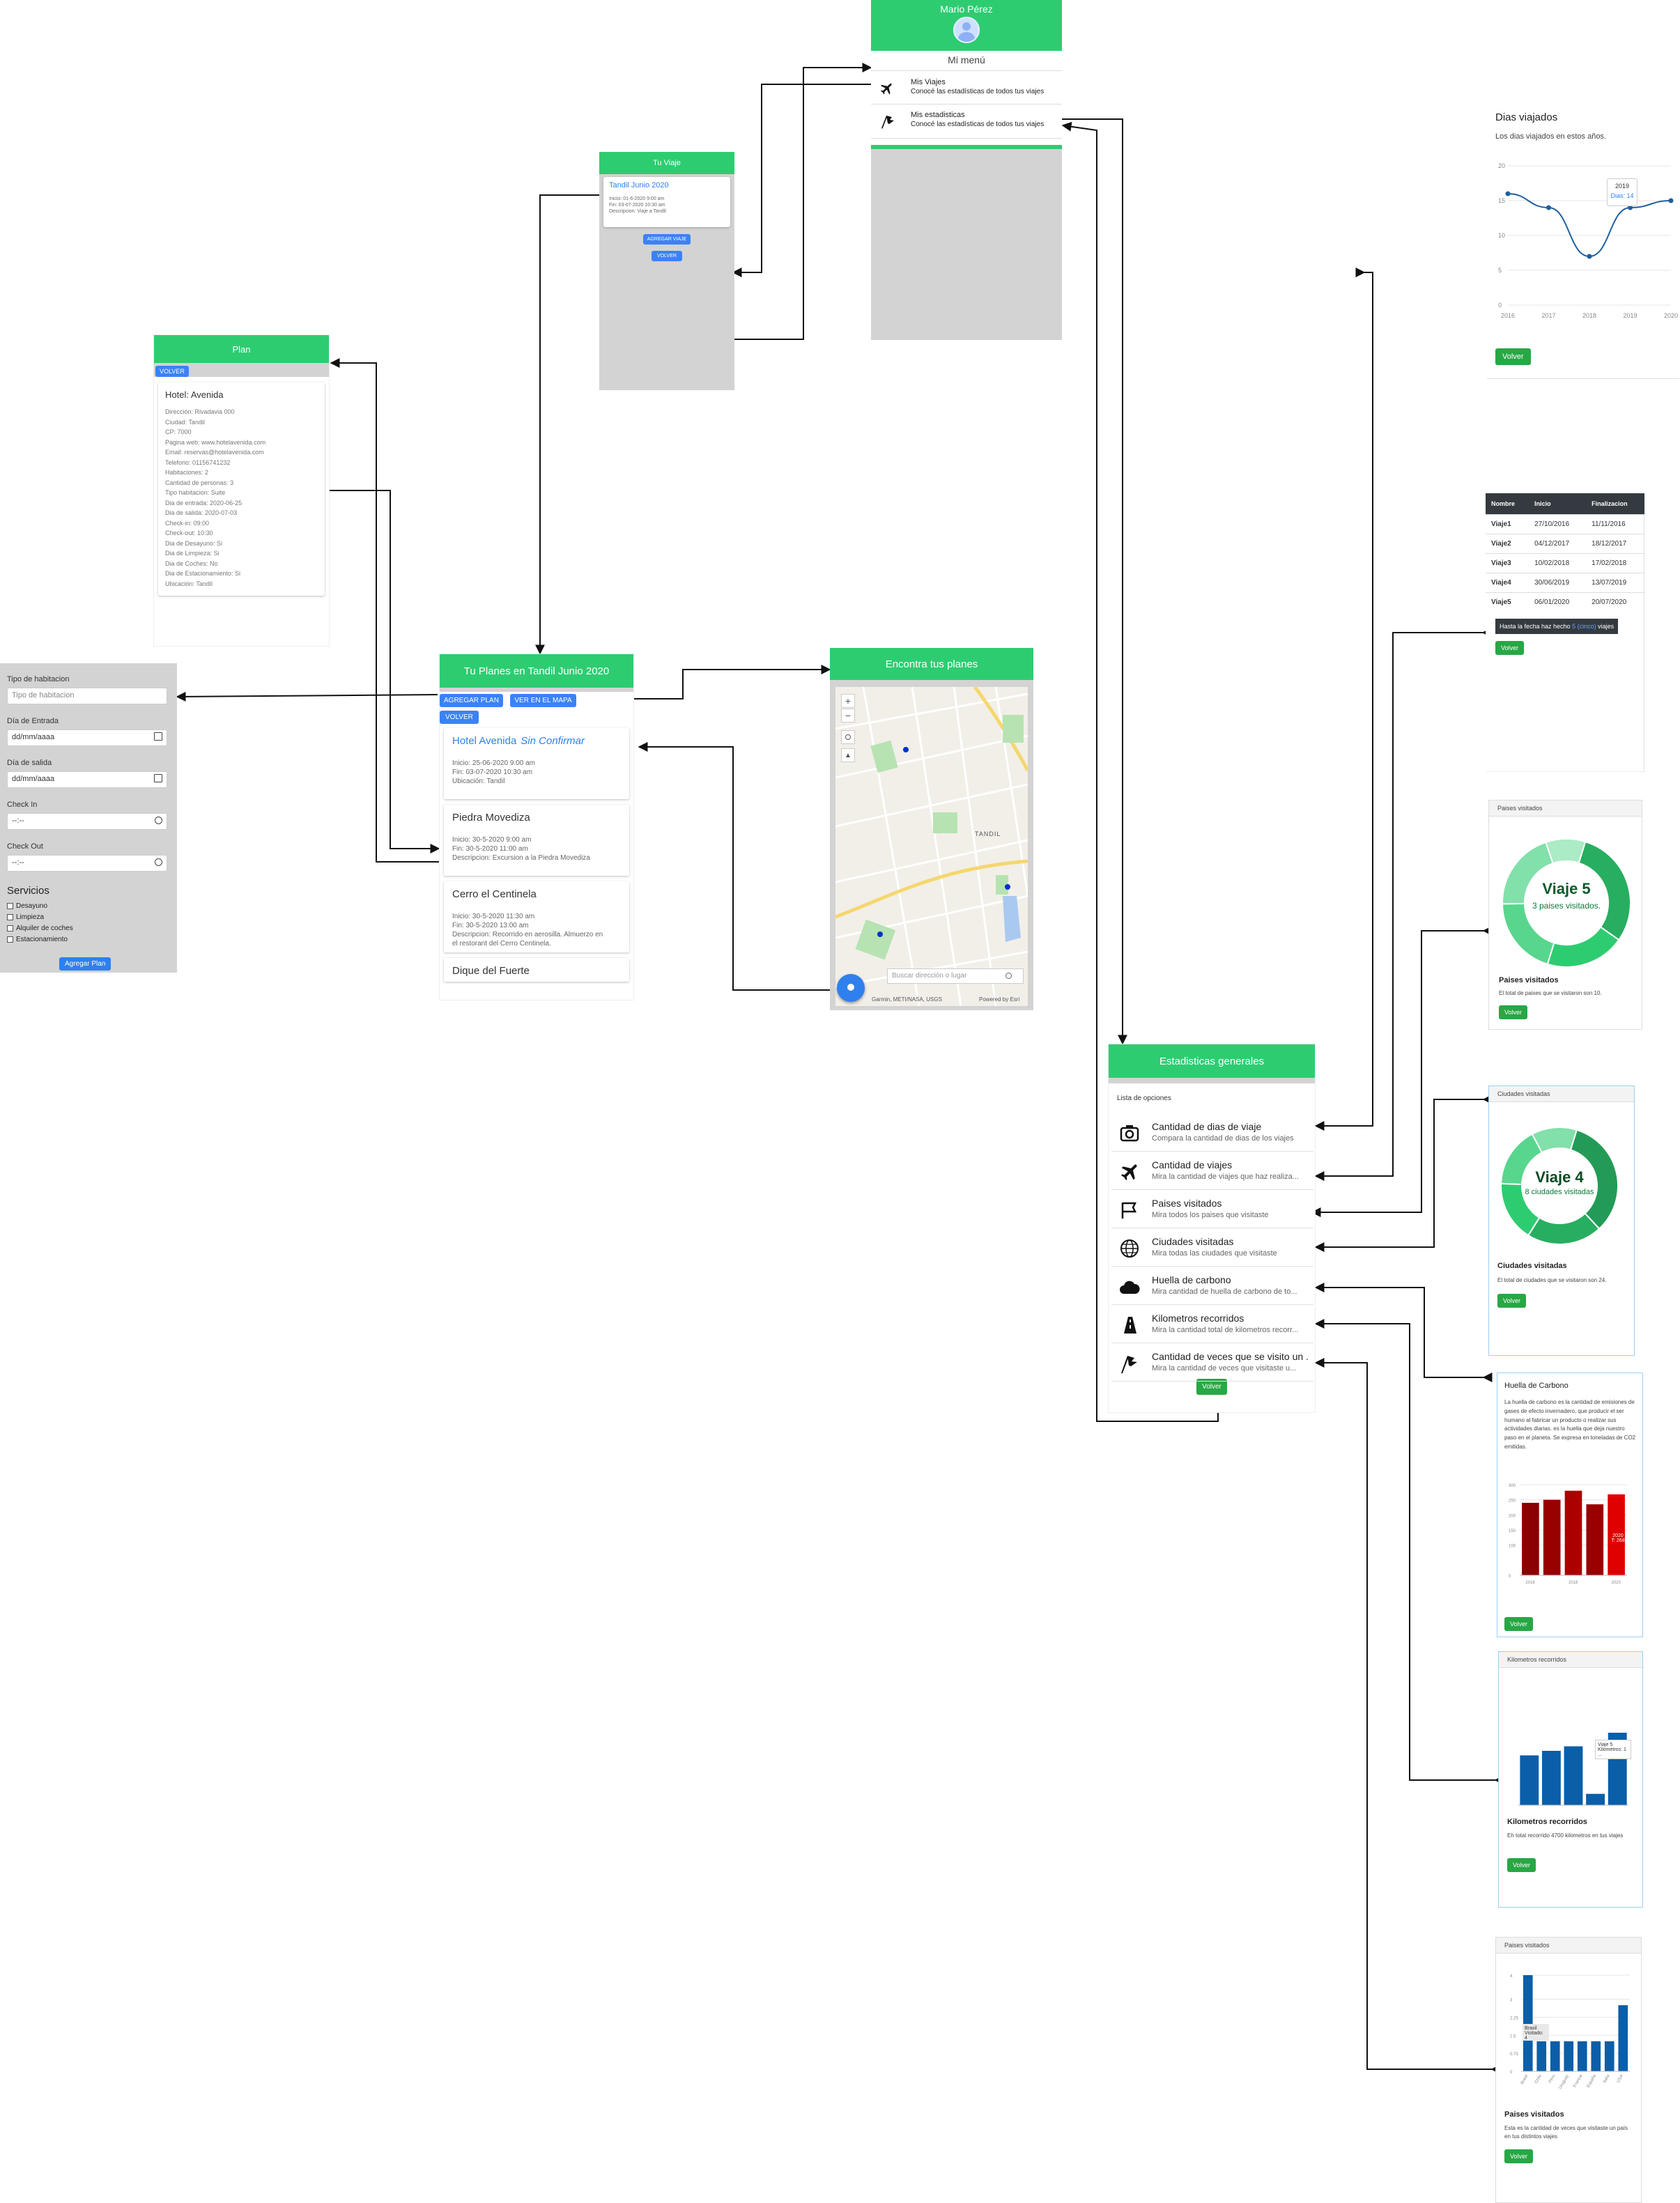  What do you see at coordinates (87, 863) in the screenshot?
I see `checkout-input: --:--` at bounding box center [87, 863].